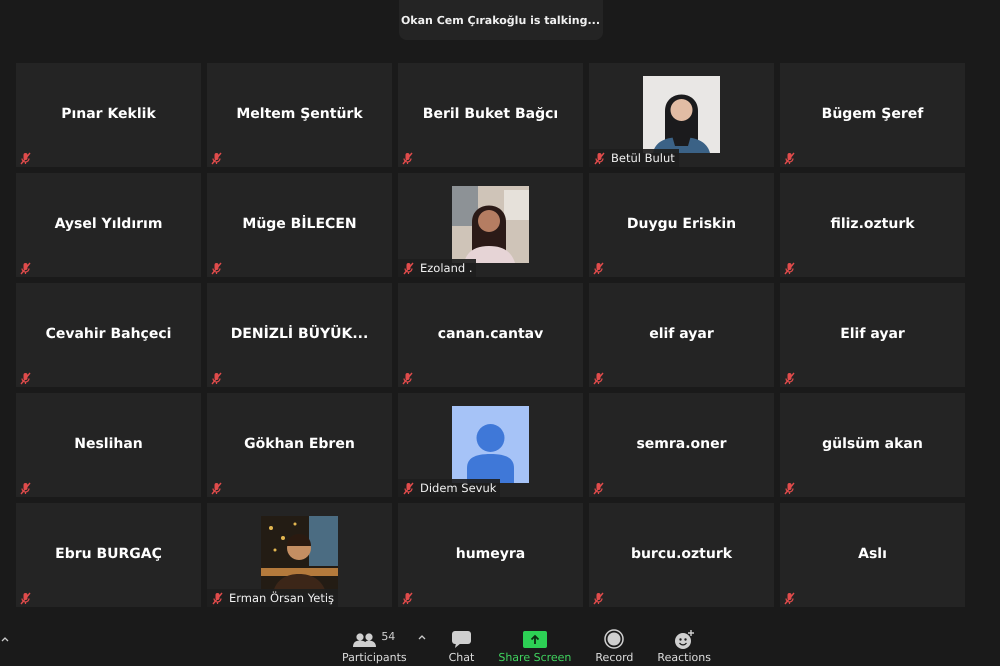 This screenshot has height=666, width=1000. Describe the element at coordinates (490, 114) in the screenshot. I see `participant-name: Beril Buket Bağcı` at that location.